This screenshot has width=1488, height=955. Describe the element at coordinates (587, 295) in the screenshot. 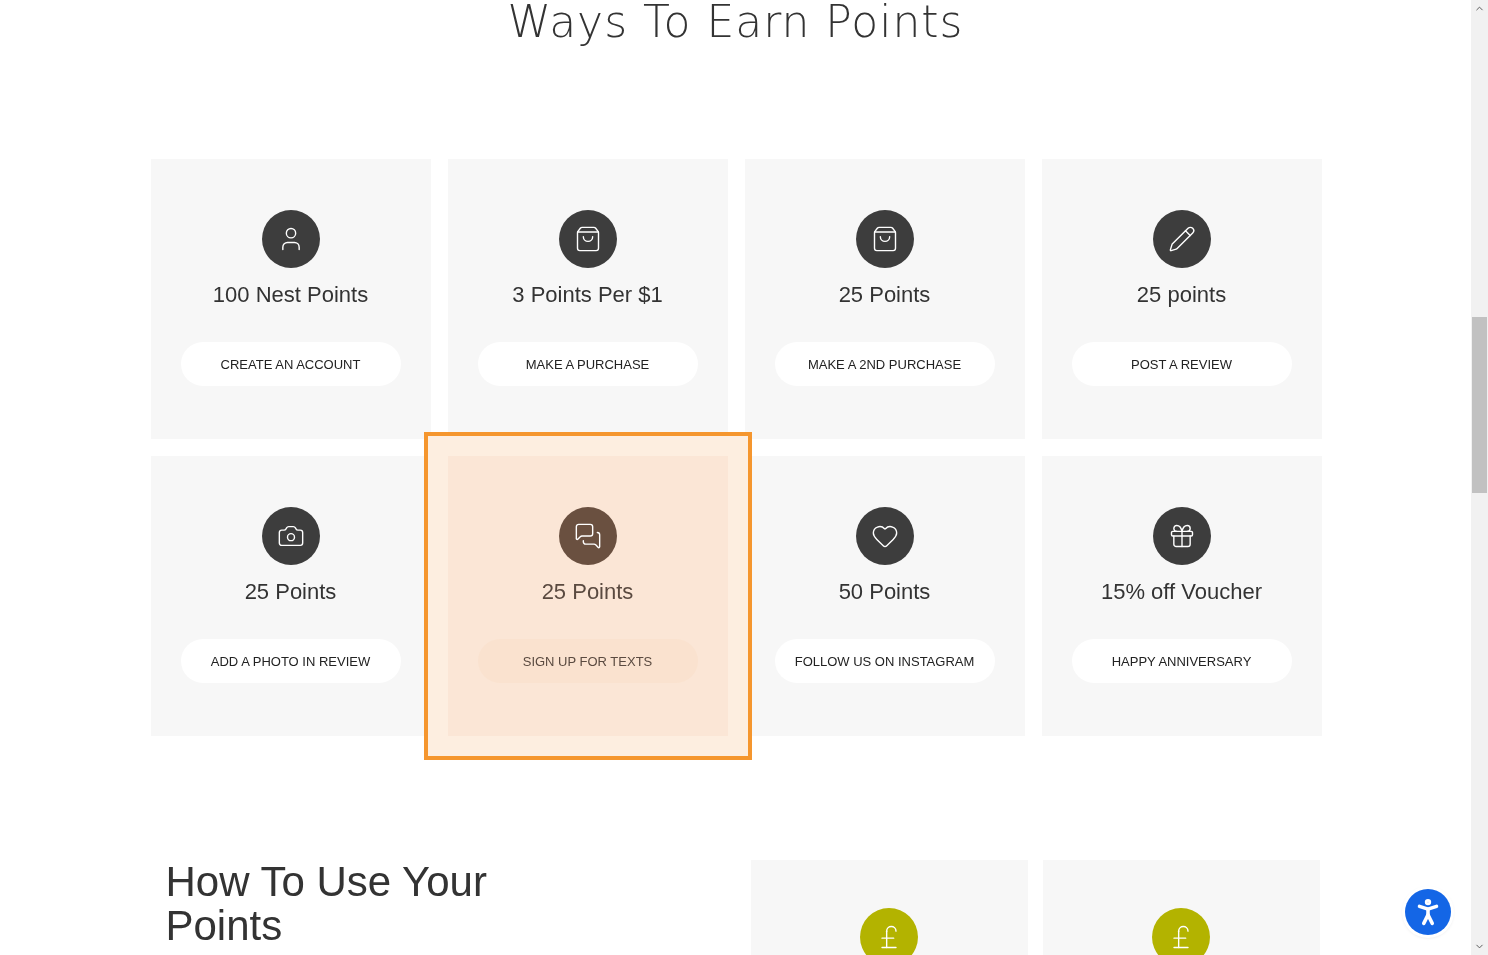

I see `points-label: 3 Points Per $1` at that location.